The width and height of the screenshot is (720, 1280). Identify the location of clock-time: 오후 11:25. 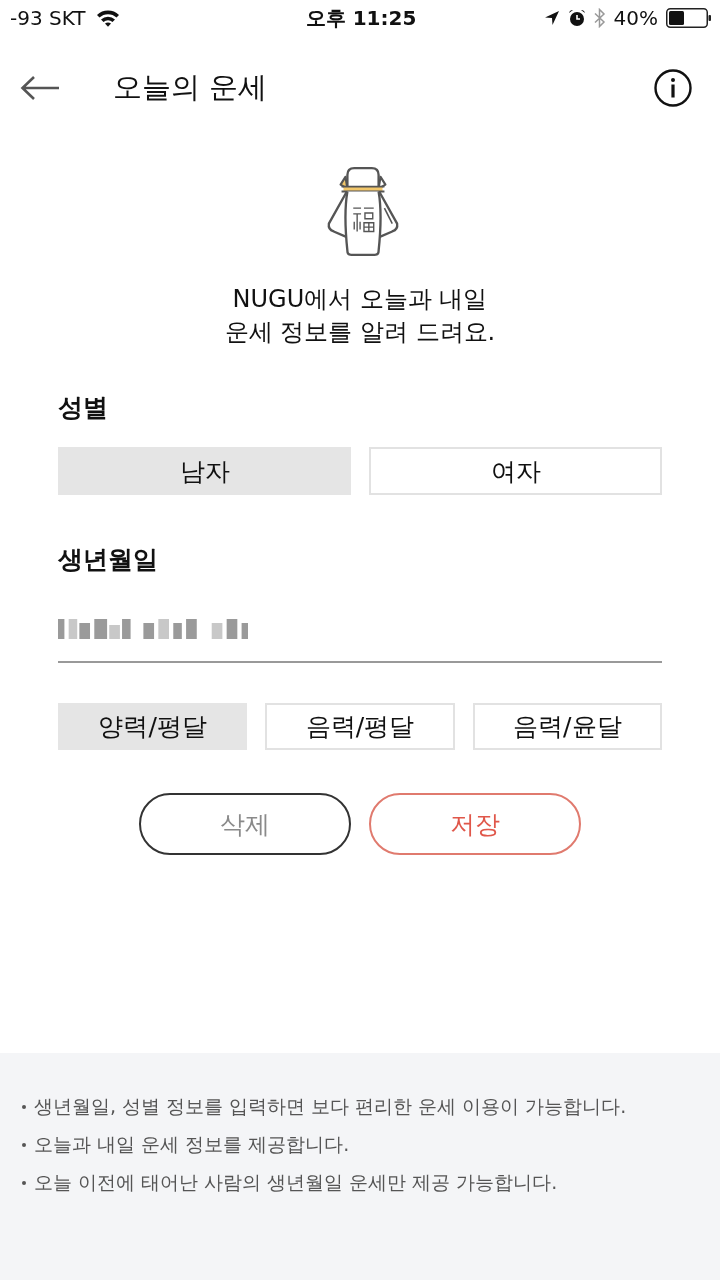
(361, 18).